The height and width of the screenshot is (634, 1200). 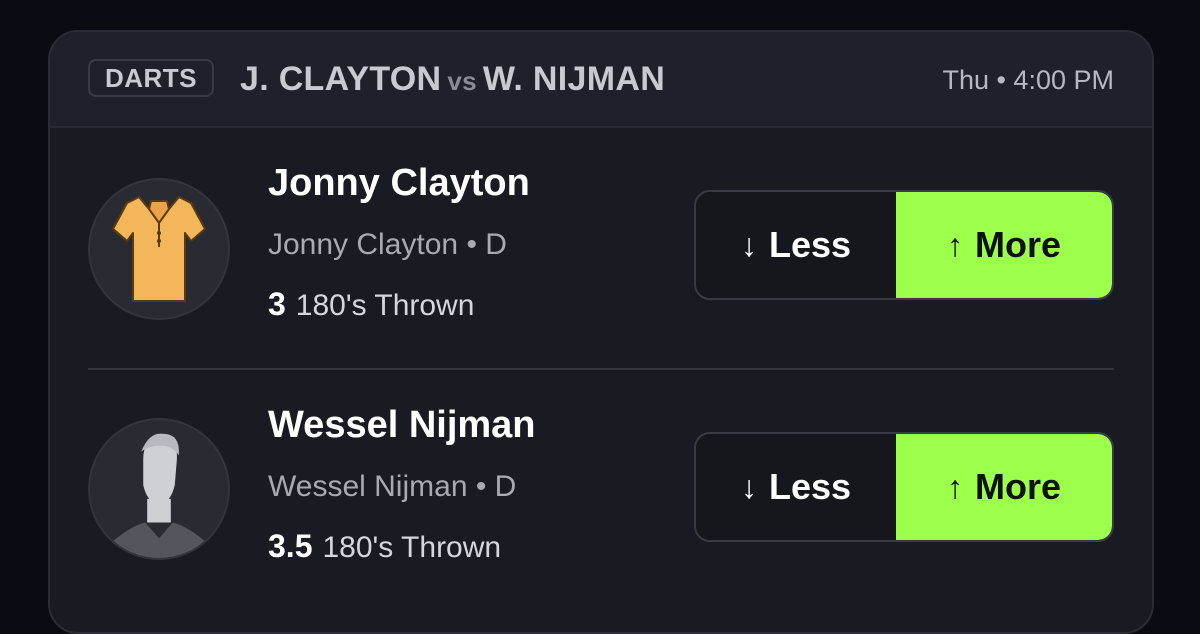 What do you see at coordinates (574, 79) in the screenshot?
I see `team-b-name: W. NIJMAN` at bounding box center [574, 79].